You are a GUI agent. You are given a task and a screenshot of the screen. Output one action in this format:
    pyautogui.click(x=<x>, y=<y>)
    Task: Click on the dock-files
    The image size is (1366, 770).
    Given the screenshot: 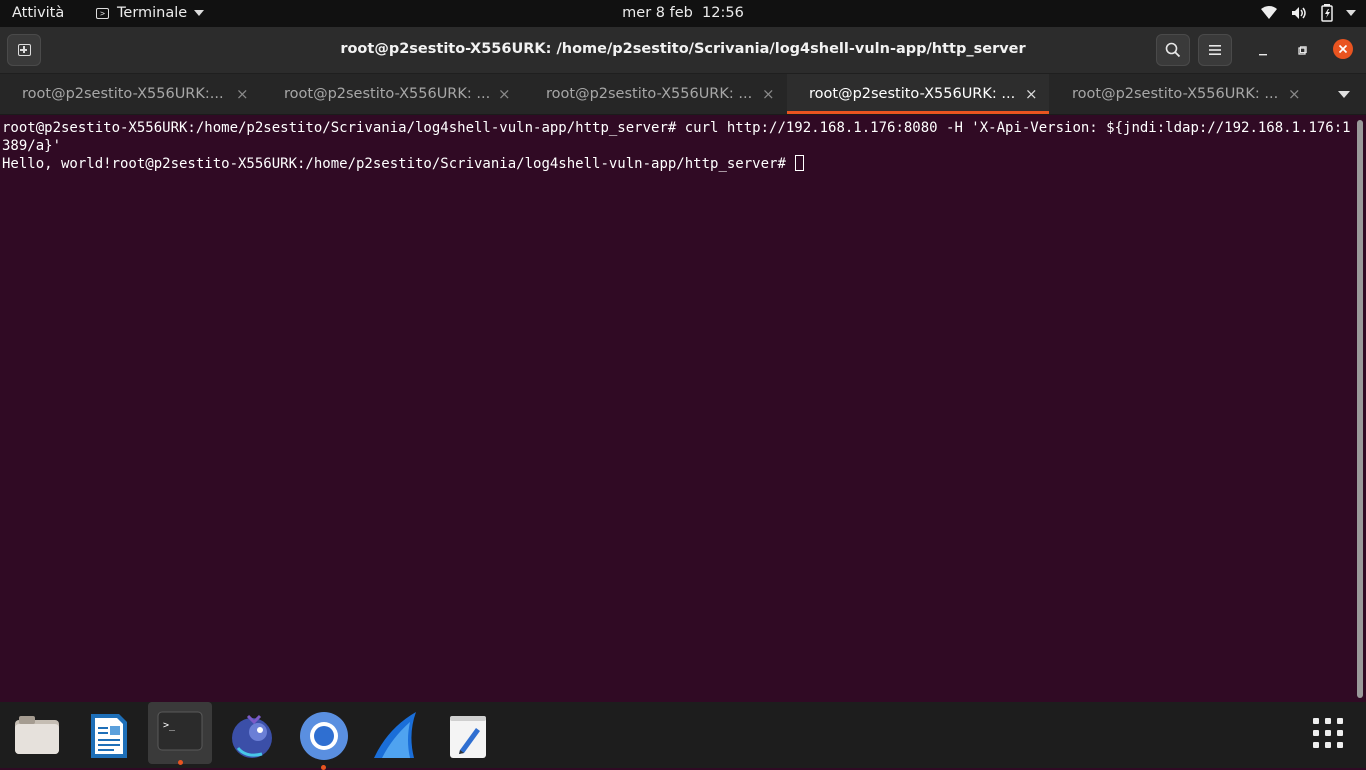 What is the action you would take?
    pyautogui.click(x=37, y=736)
    